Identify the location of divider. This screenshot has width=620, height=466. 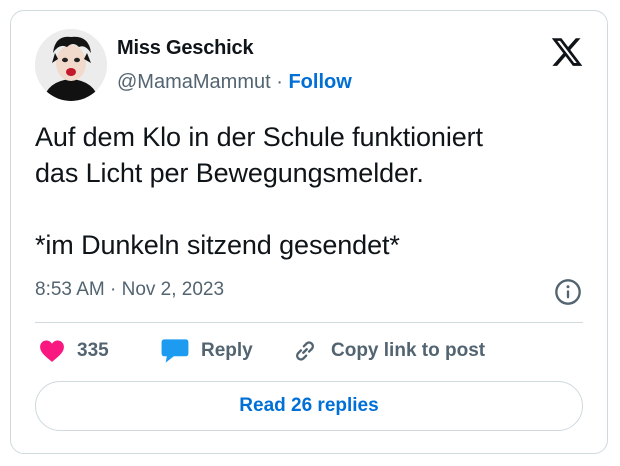
(309, 322).